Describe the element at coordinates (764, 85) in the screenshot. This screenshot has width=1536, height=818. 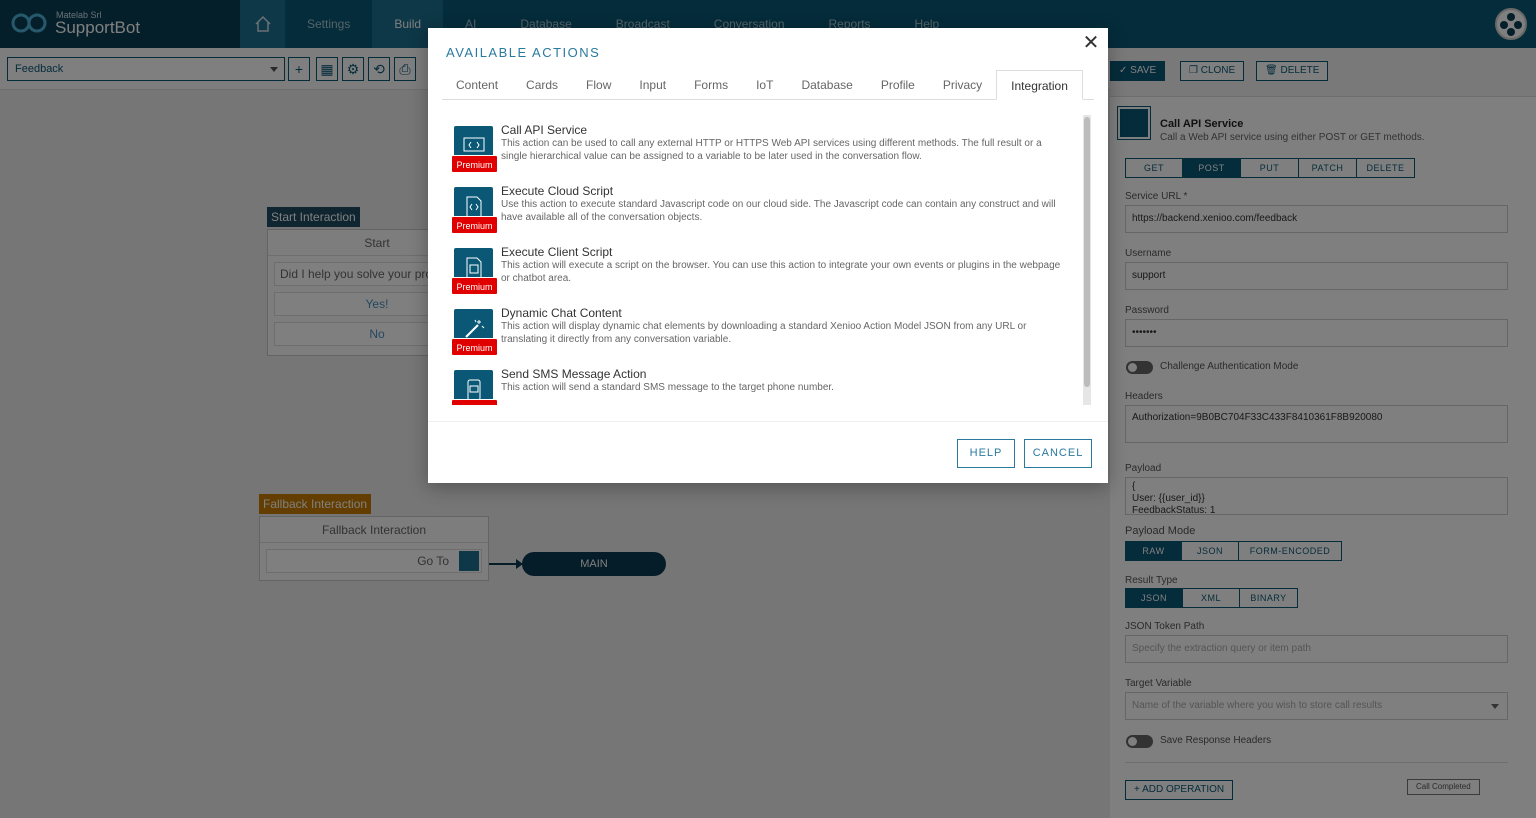
I see `tab-iot: IoT` at that location.